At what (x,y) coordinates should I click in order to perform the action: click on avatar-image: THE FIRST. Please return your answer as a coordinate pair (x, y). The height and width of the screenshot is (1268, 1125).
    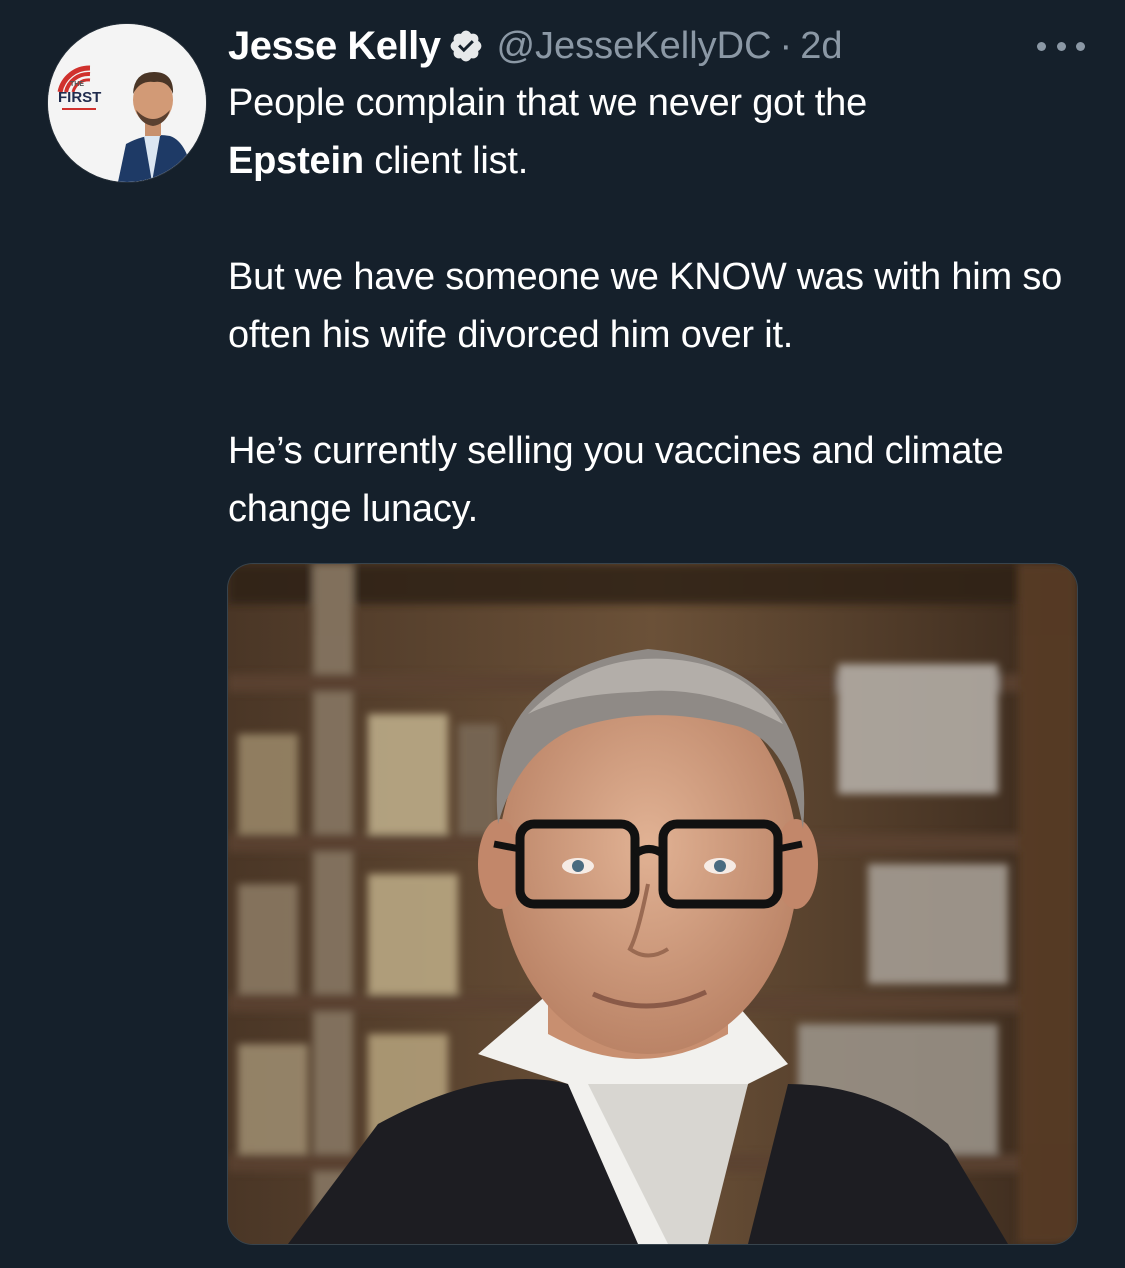
    Looking at the image, I should click on (127, 103).